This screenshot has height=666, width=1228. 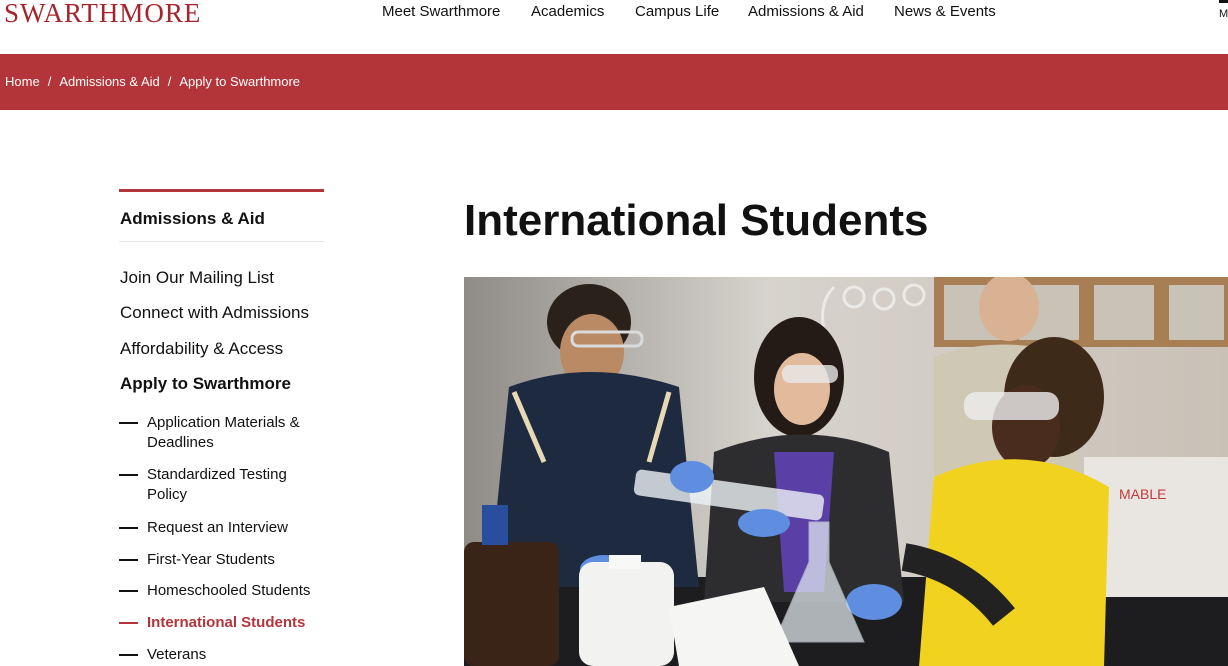 I want to click on subnav-label: Veterans, so click(x=177, y=654).